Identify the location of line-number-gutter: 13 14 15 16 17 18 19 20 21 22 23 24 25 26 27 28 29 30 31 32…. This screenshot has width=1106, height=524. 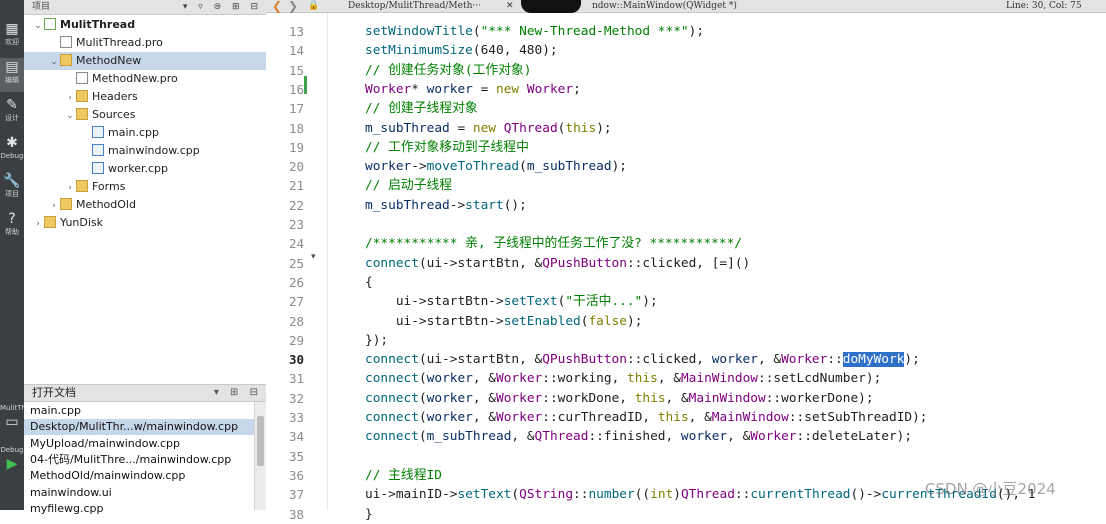
(297, 267).